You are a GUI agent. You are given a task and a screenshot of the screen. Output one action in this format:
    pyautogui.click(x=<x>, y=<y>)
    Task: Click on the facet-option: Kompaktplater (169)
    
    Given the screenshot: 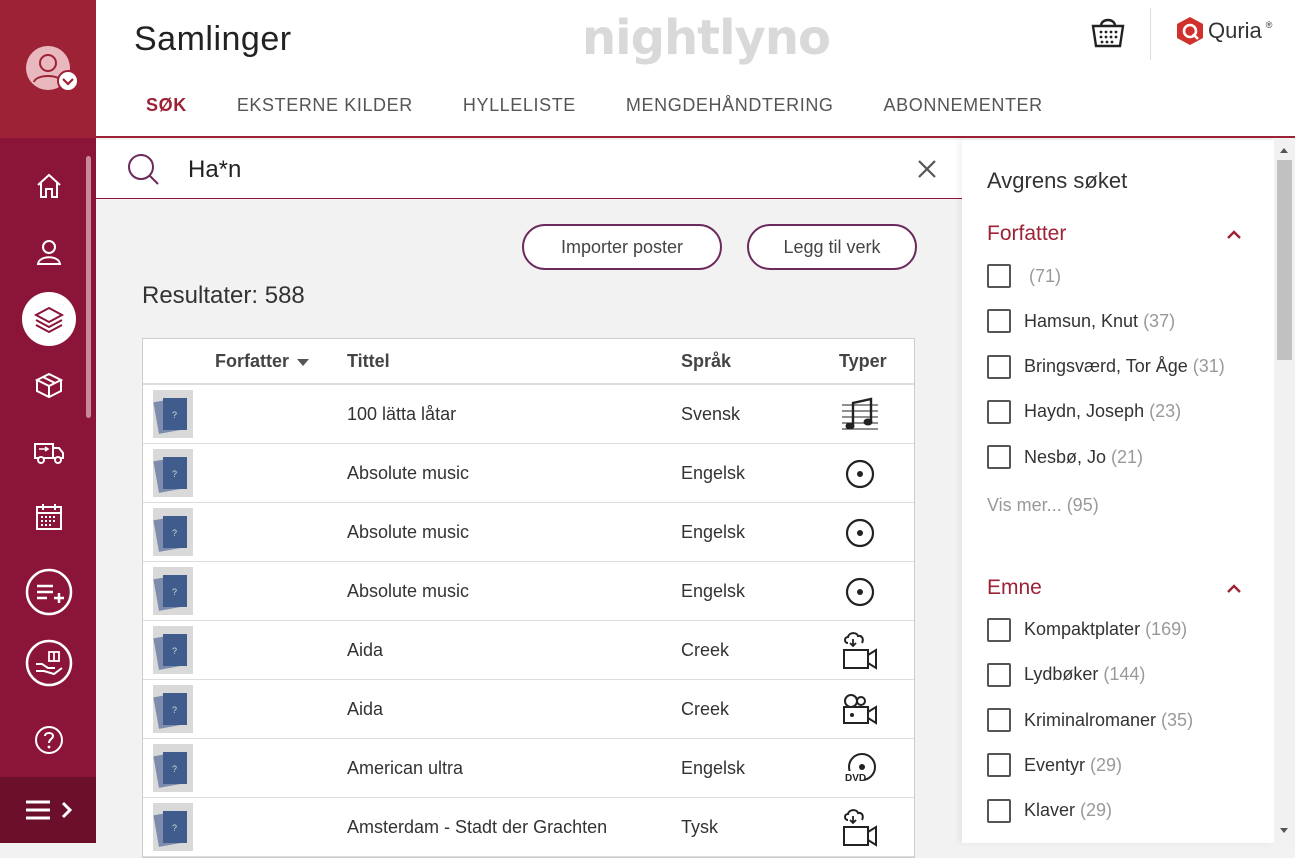 What is the action you would take?
    pyautogui.click(x=1087, y=629)
    